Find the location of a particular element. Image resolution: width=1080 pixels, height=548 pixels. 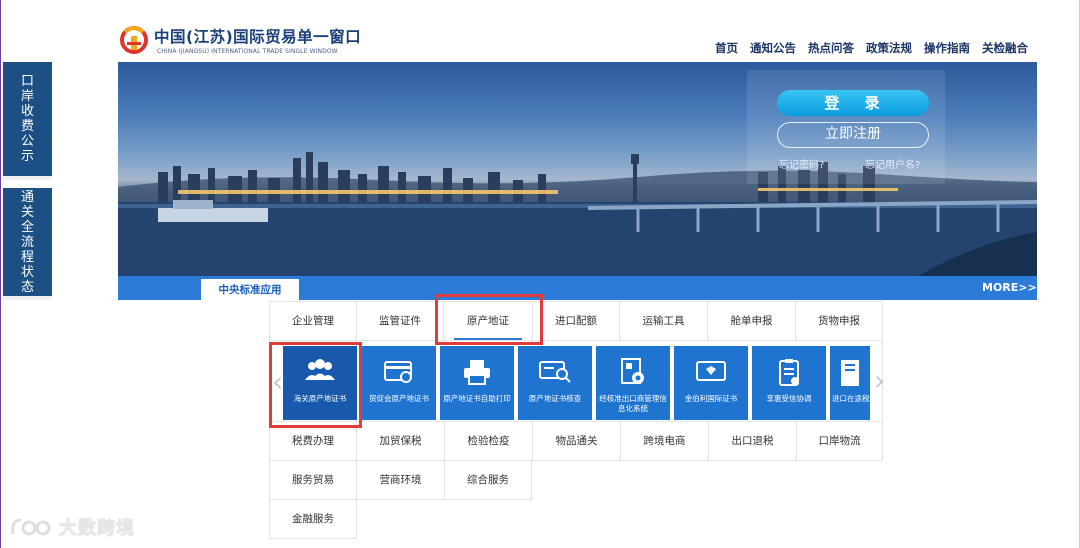

side-tab-char: 示 is located at coordinates (27, 156).